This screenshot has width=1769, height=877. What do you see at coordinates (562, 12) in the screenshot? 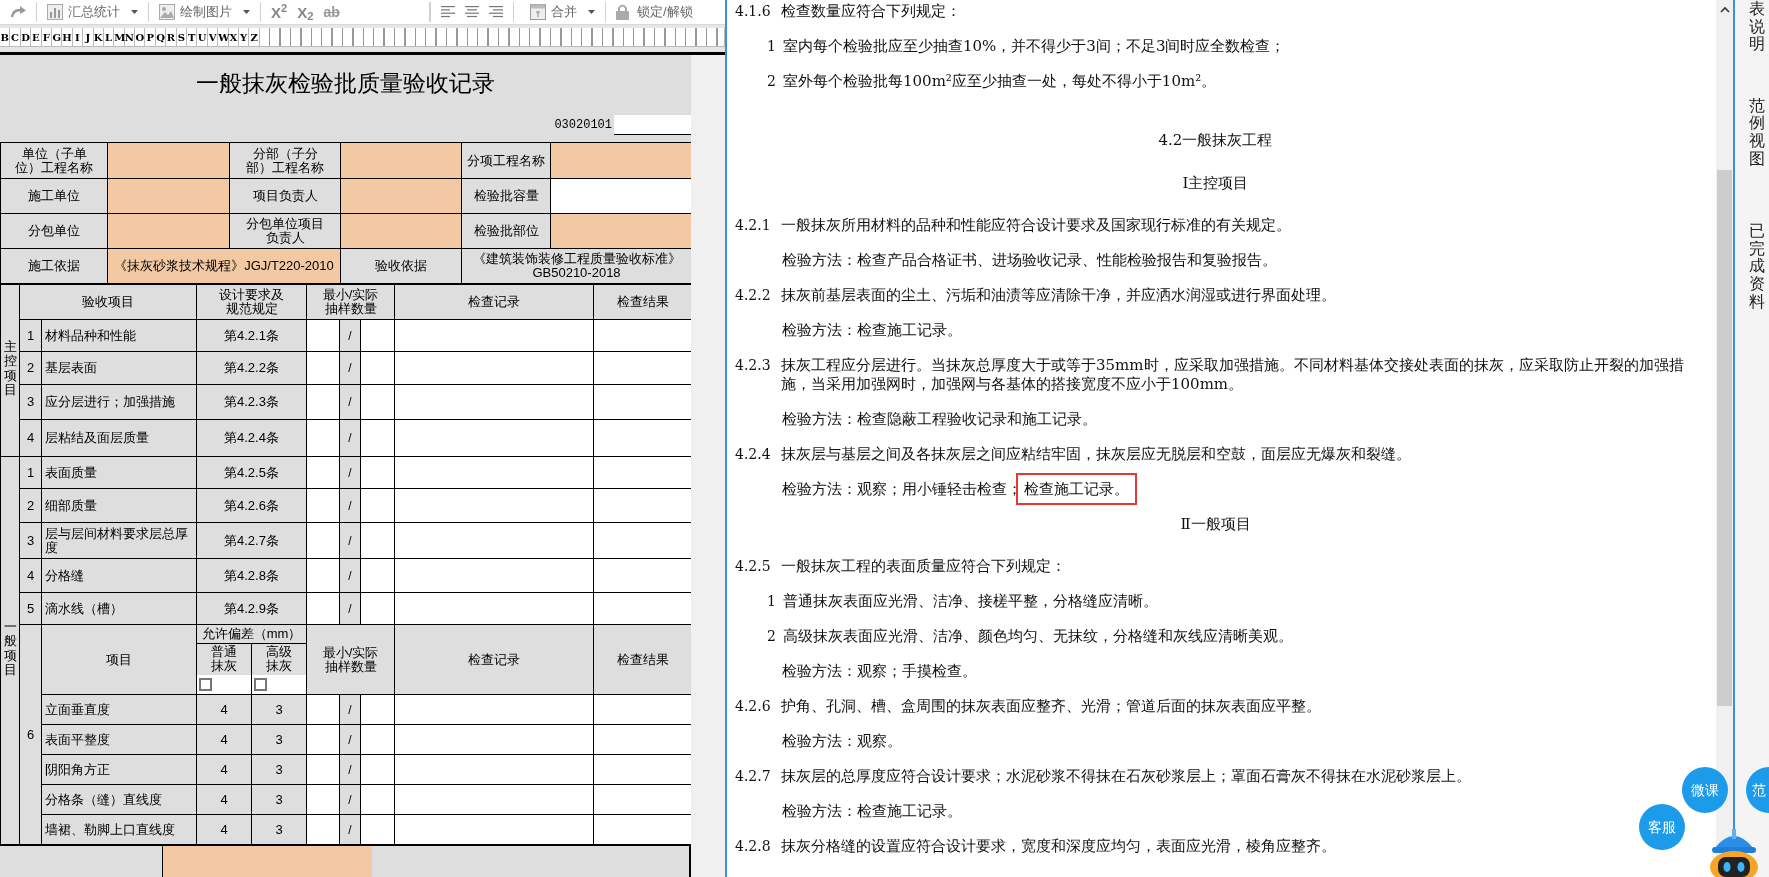
I see `merge-menu-button: 合并` at bounding box center [562, 12].